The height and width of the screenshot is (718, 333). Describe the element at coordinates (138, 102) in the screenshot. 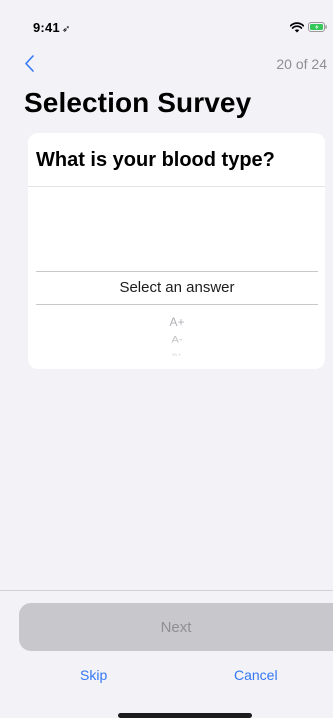

I see `page-title: Selection Survey` at that location.